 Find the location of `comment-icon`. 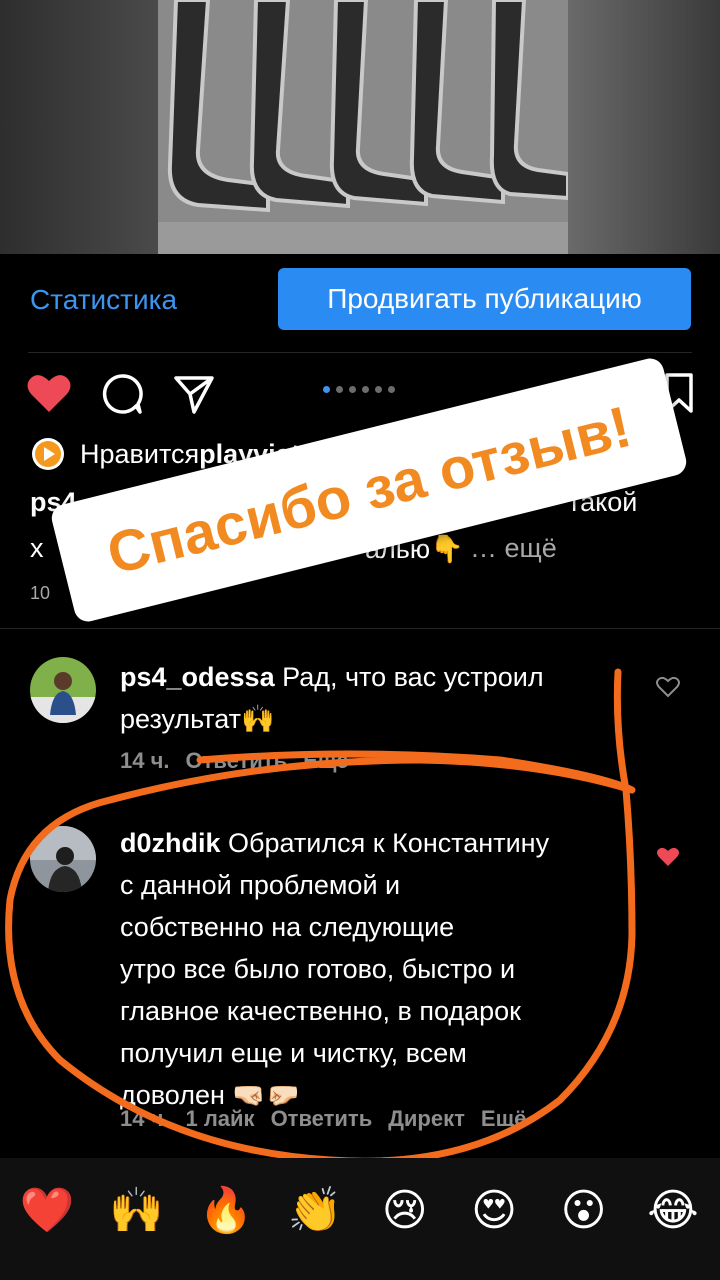

comment-icon is located at coordinates (122, 394).